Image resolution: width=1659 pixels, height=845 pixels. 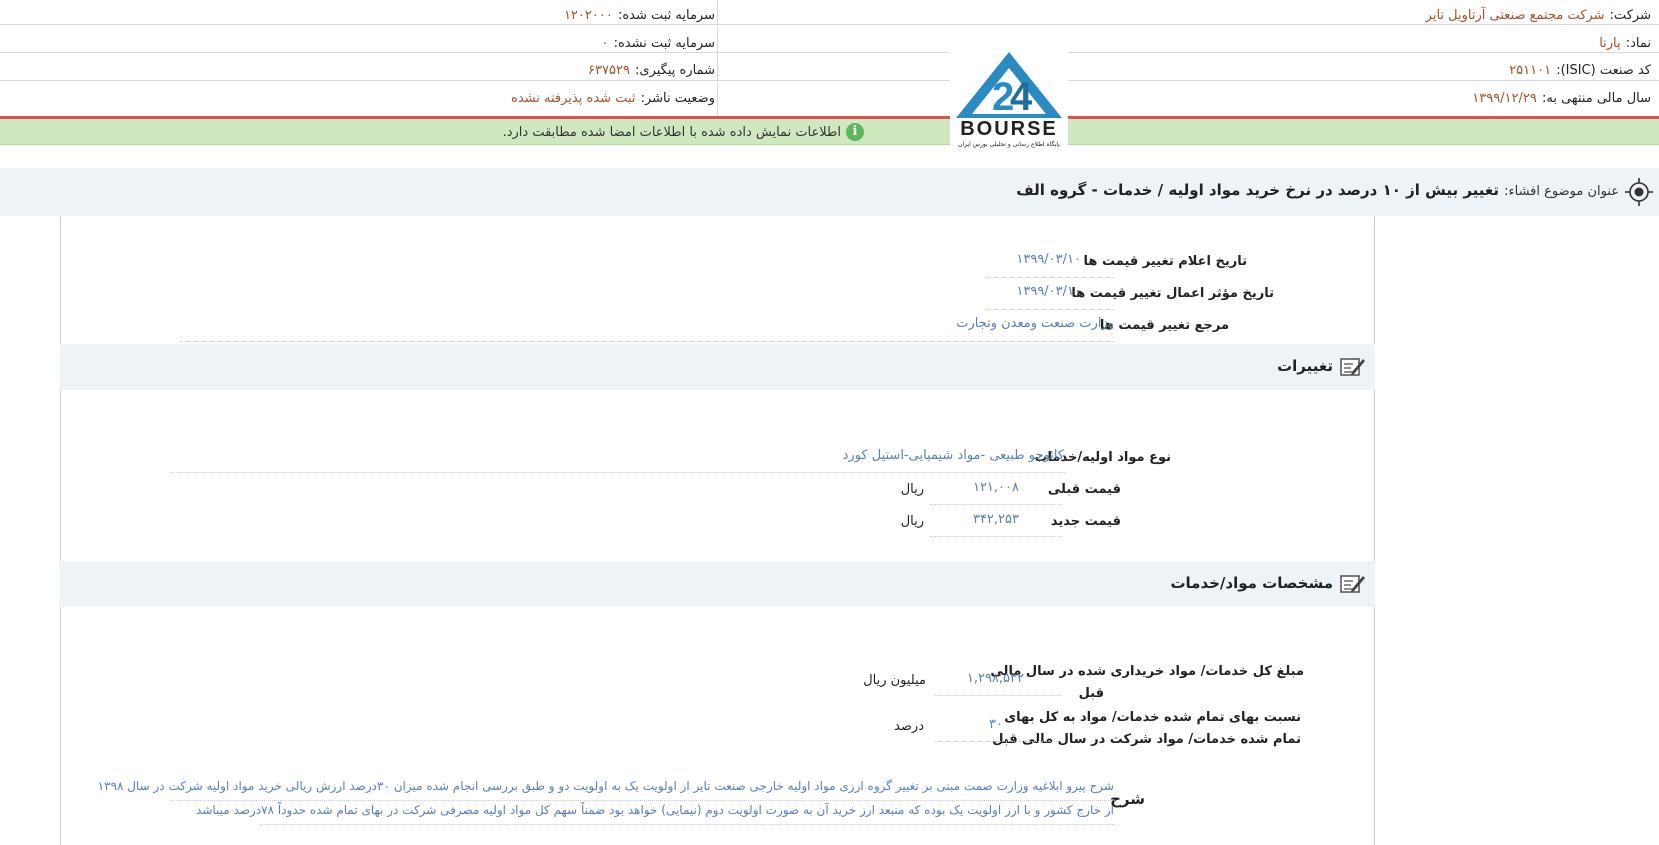 I want to click on old-price-value: ۱۲۱,۰۰۸, so click(x=995, y=487).